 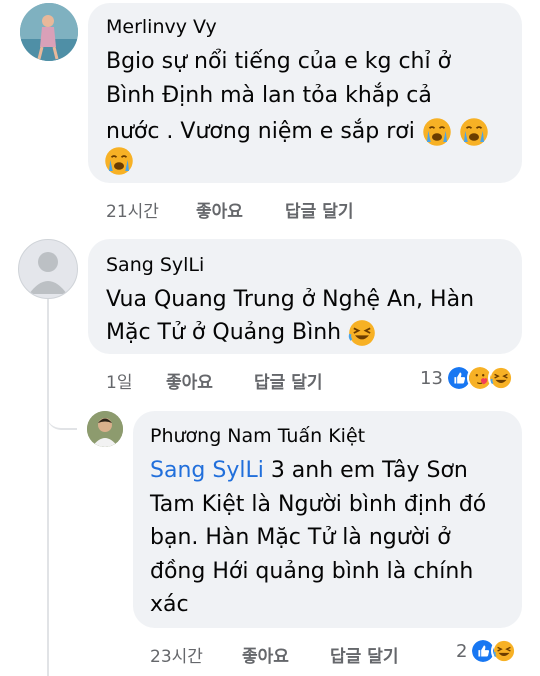 I want to click on comment-text-line: Vua Quang Trung ở Nghệ An, Hàn, so click(x=290, y=299).